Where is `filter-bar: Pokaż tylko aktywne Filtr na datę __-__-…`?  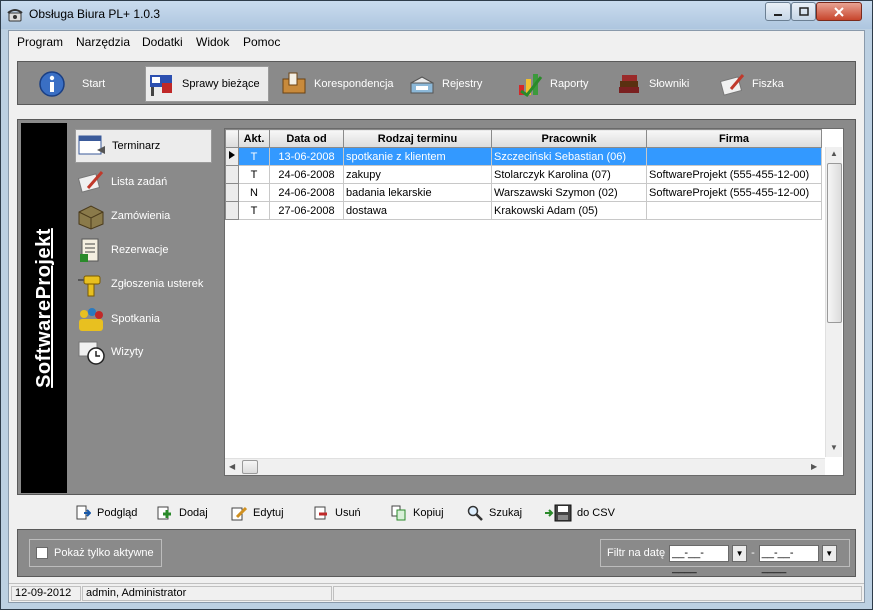 filter-bar: Pokaż tylko aktywne Filtr na datę __-__-… is located at coordinates (436, 553).